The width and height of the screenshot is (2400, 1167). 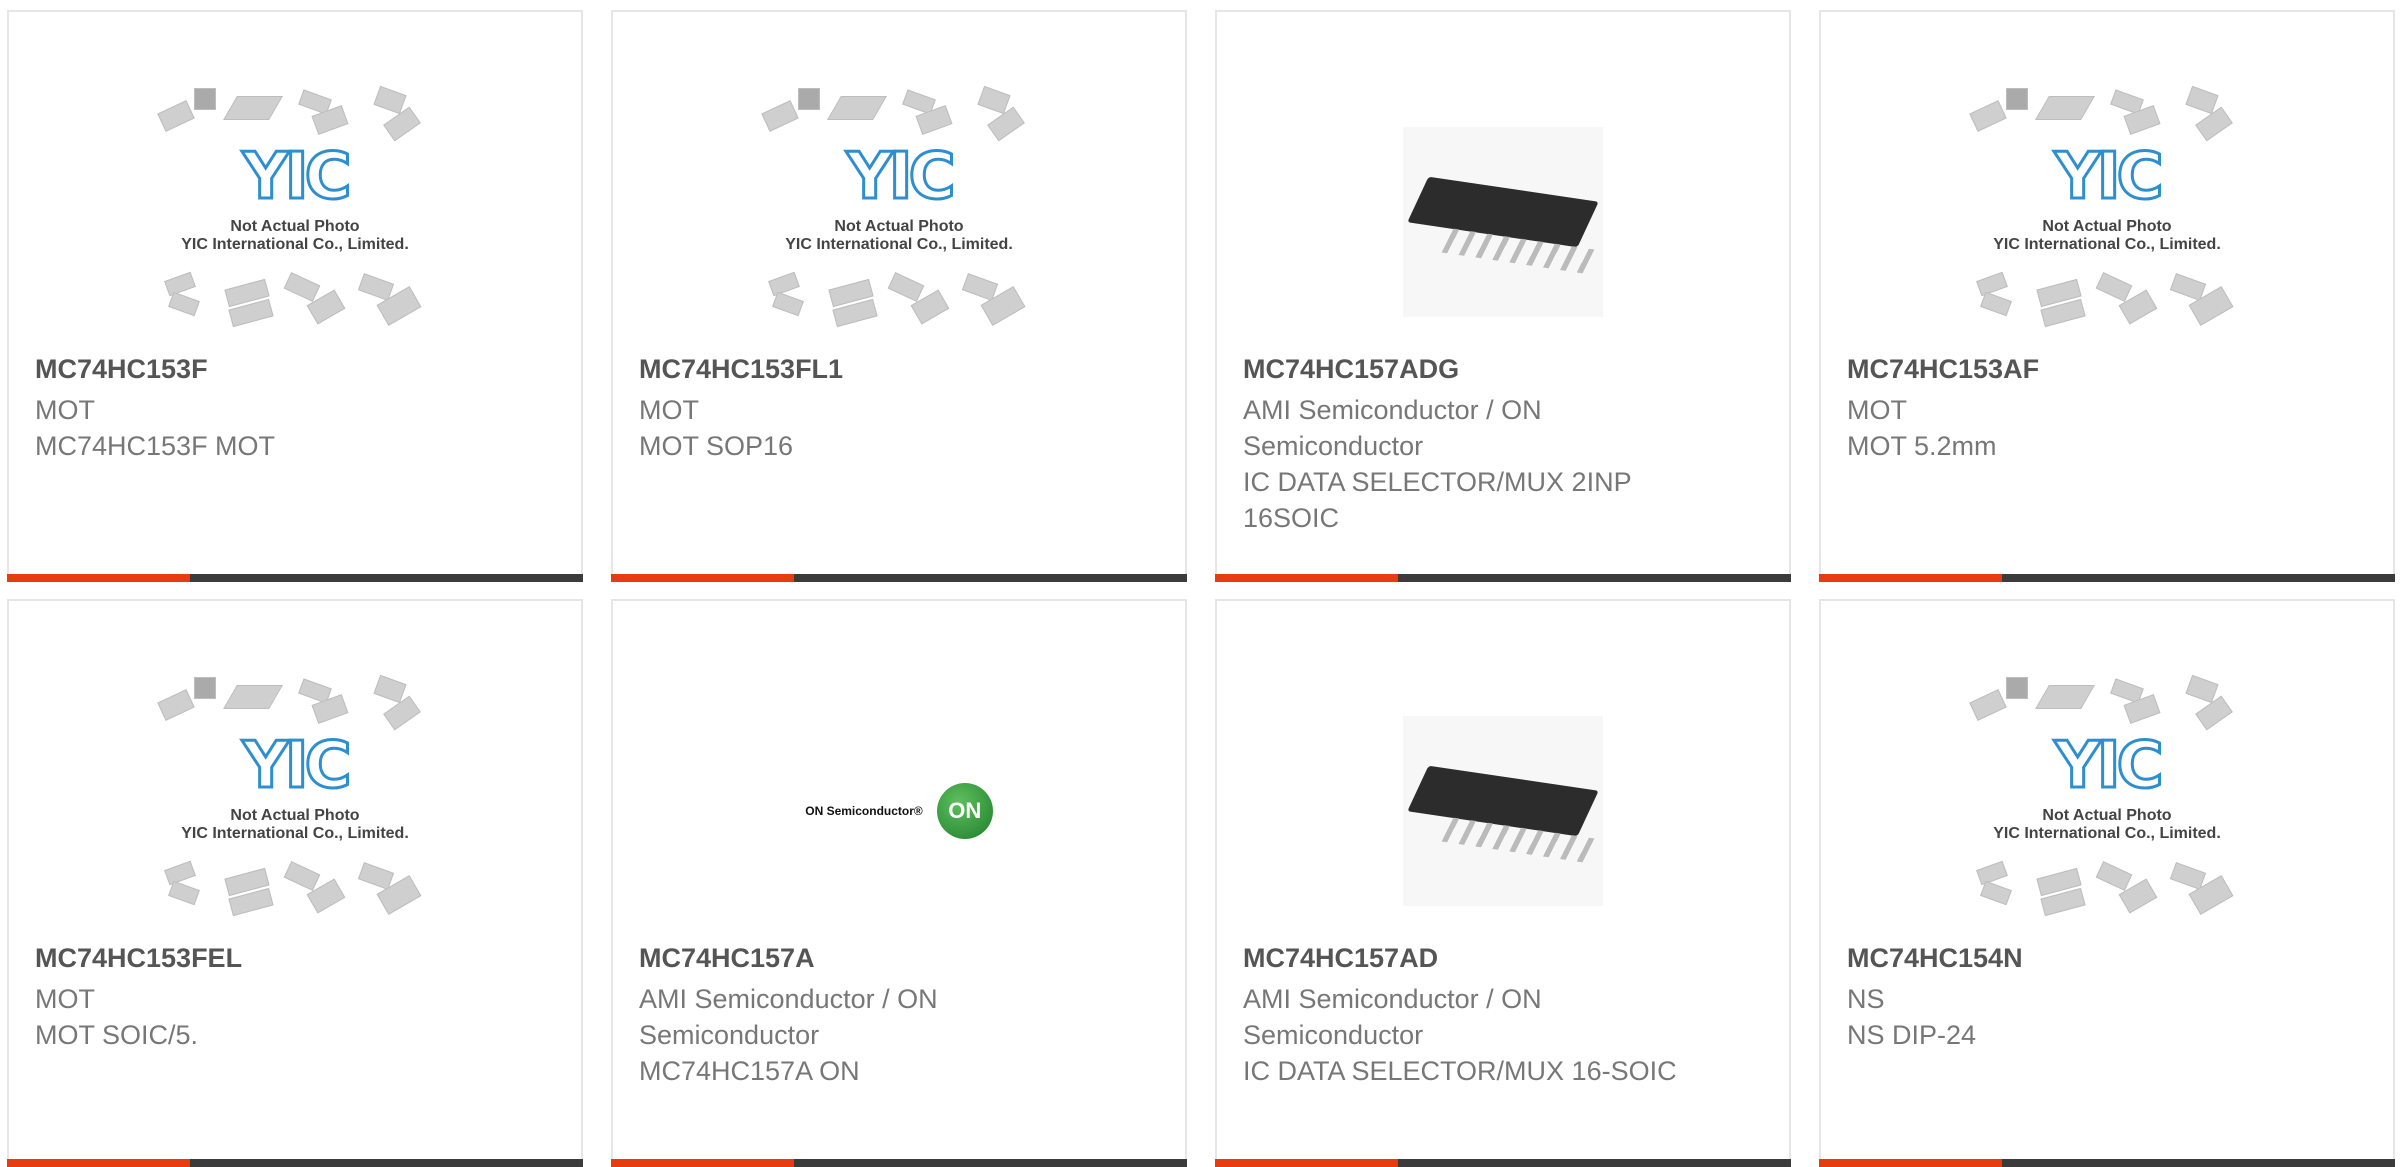 I want to click on product-description: MC74HC157A ON, so click(x=749, y=1071).